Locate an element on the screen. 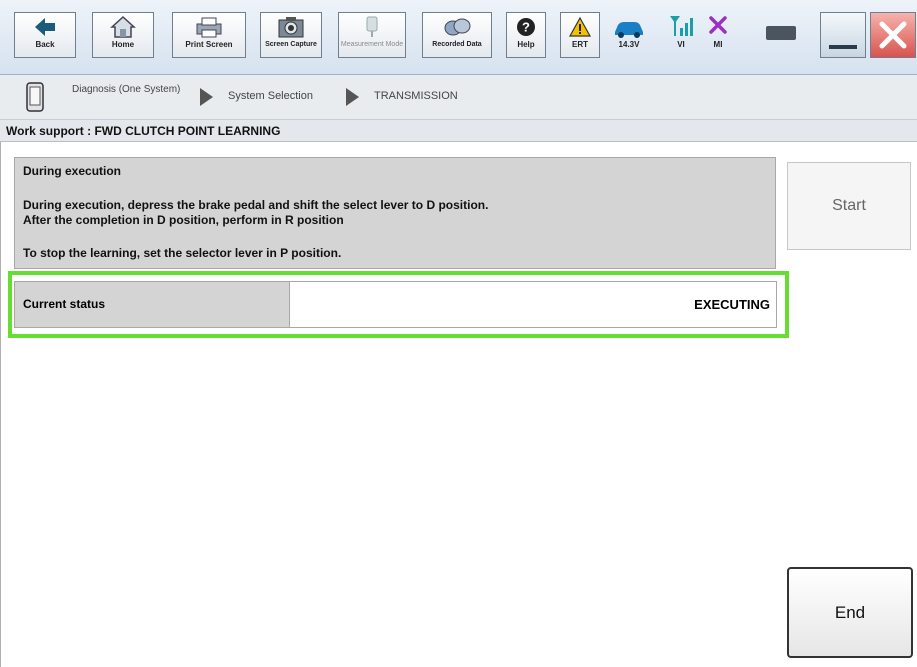 This screenshot has width=917, height=667. help-icon: ? is located at coordinates (526, 27).